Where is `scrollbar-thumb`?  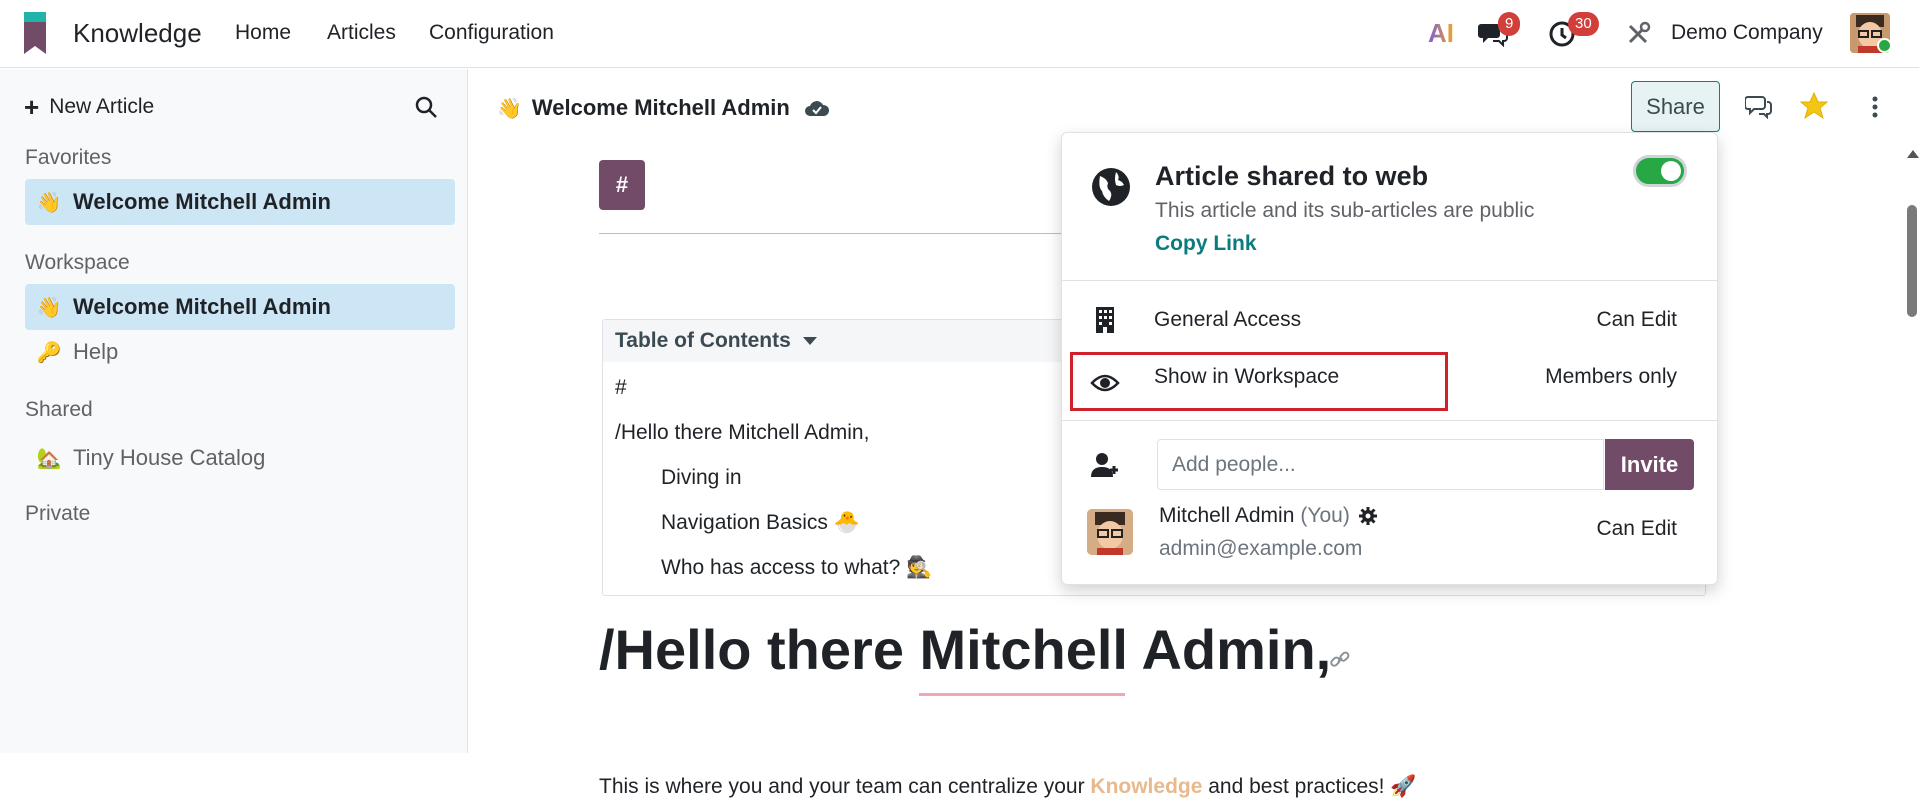 scrollbar-thumb is located at coordinates (1912, 261).